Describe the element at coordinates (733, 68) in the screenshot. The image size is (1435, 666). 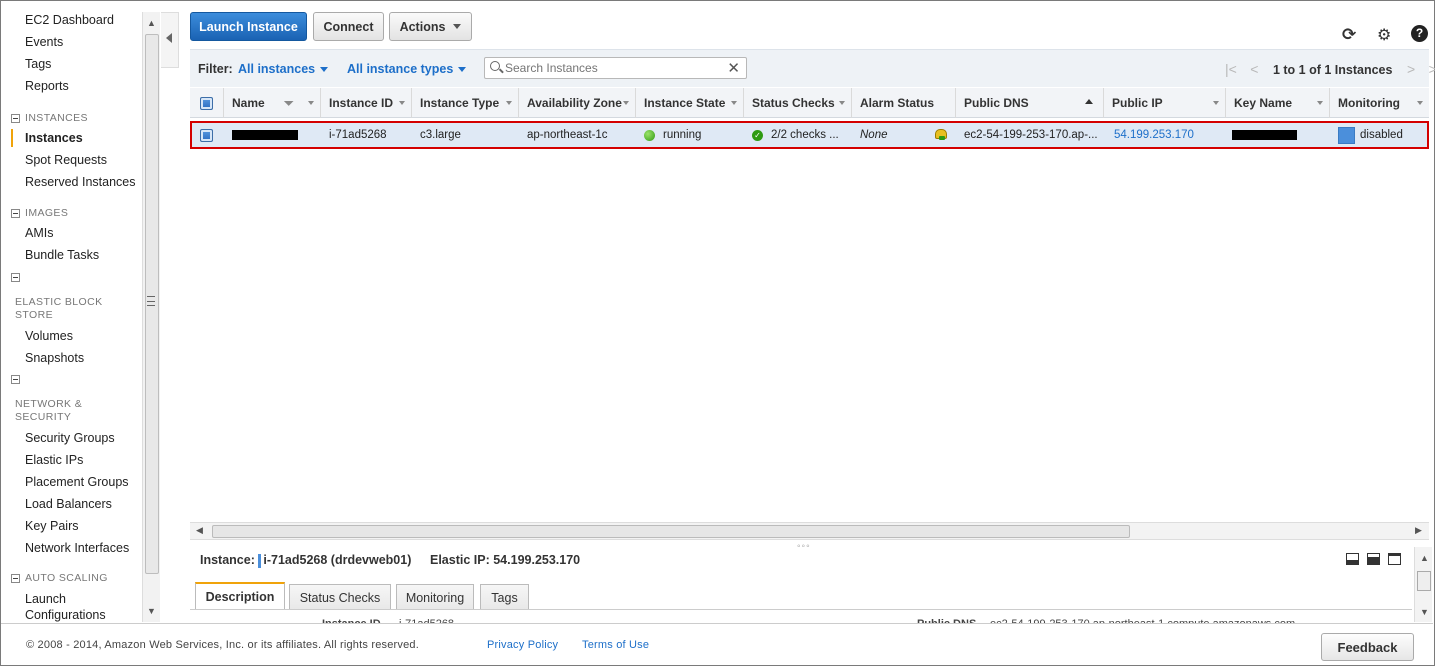
I see `clear-icon: ✕` at that location.